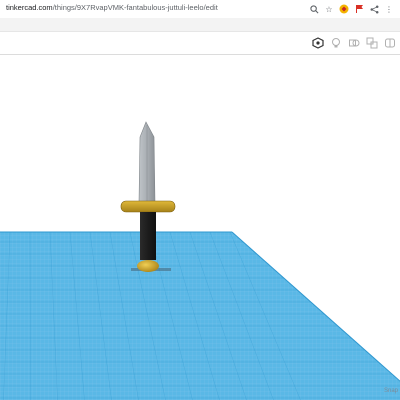  Describe the element at coordinates (351, 9) in the screenshot. I see `browser-action-icons: ☆ ⋮` at that location.